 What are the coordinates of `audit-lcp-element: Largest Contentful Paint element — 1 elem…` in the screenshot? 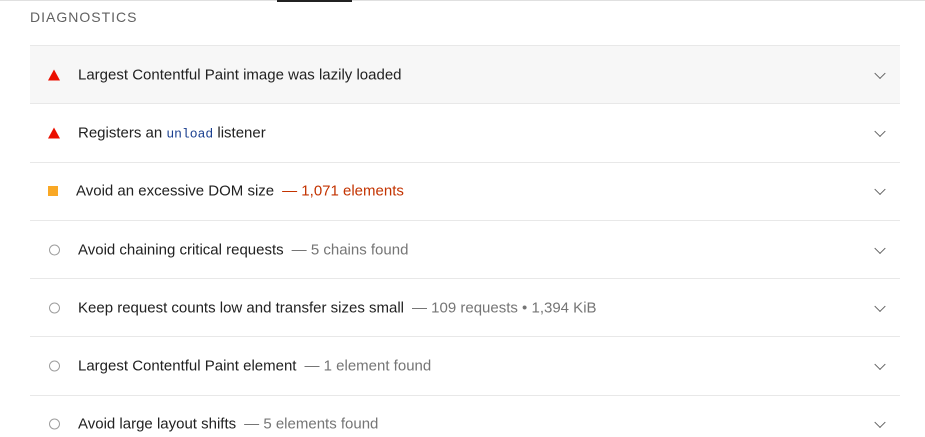 It's located at (465, 365).